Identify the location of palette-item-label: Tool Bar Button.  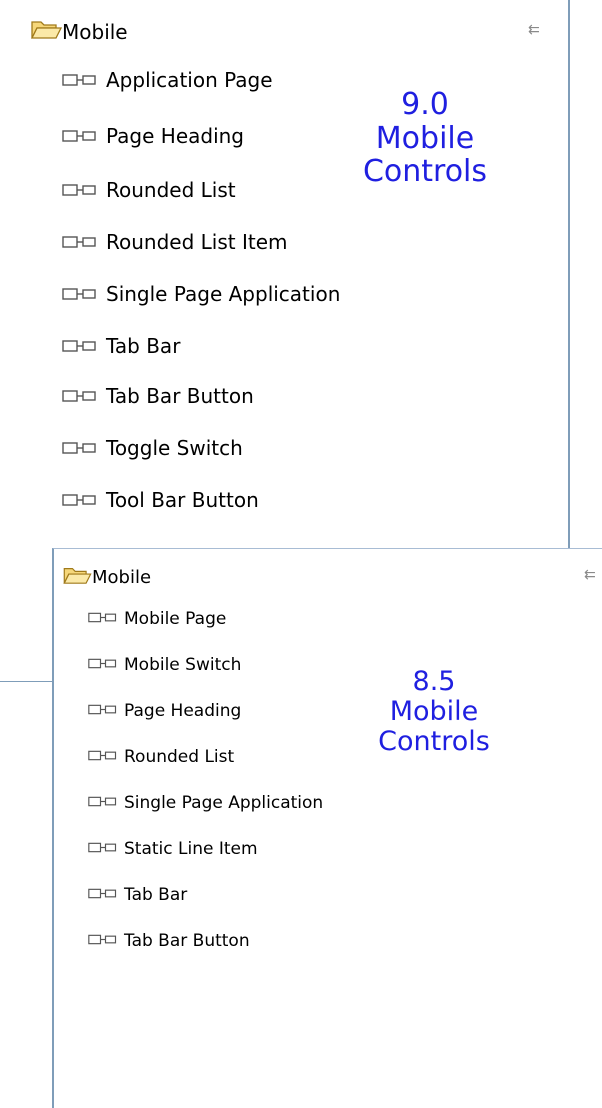
(182, 500).